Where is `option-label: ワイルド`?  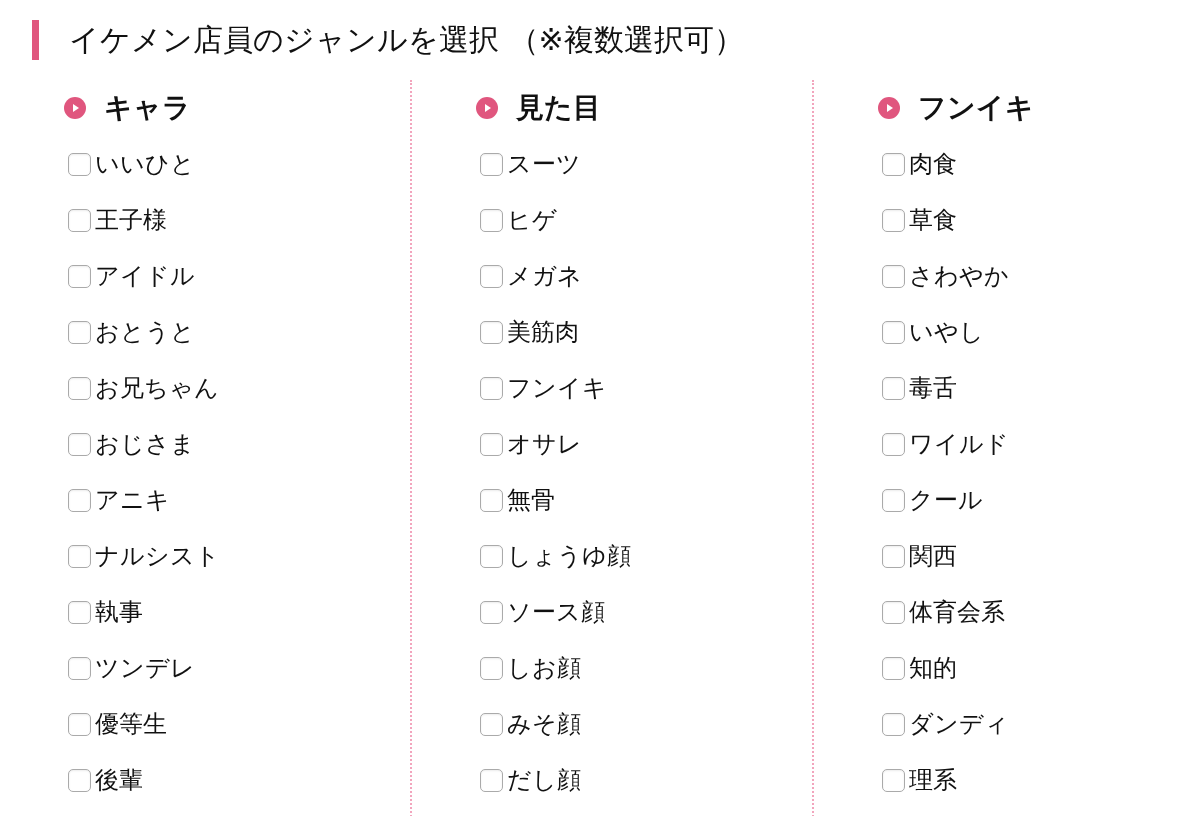
option-label: ワイルド is located at coordinates (959, 444).